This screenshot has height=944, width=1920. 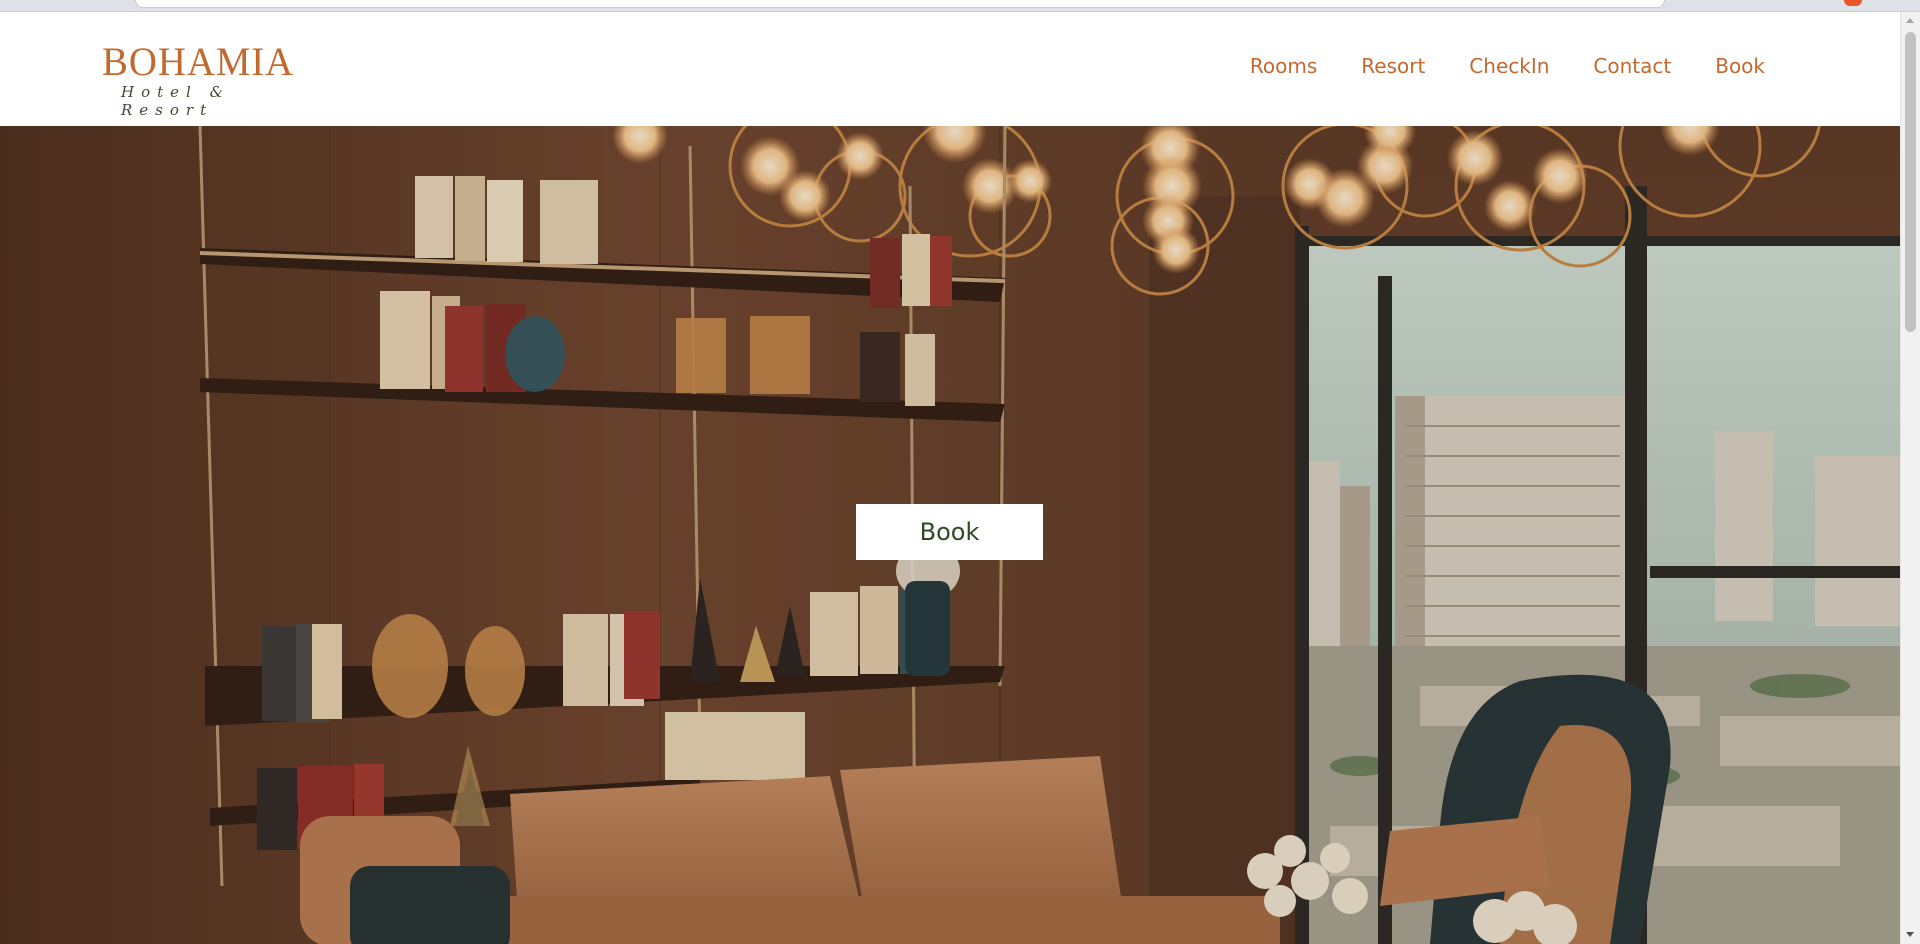 I want to click on page-scrollbar, so click(x=1910, y=478).